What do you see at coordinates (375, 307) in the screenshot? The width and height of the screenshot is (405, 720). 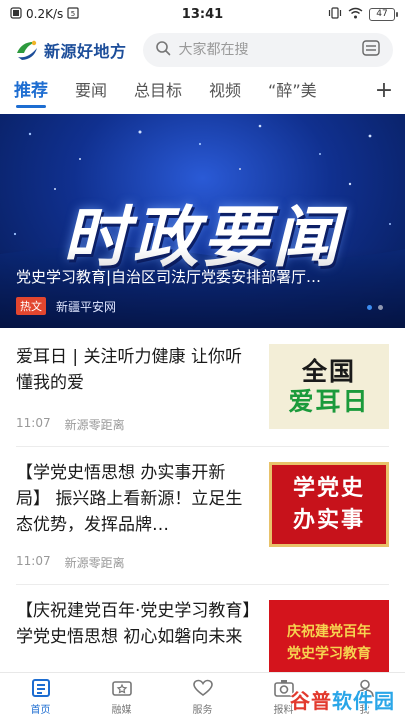 I see `carousel-indicator` at bounding box center [375, 307].